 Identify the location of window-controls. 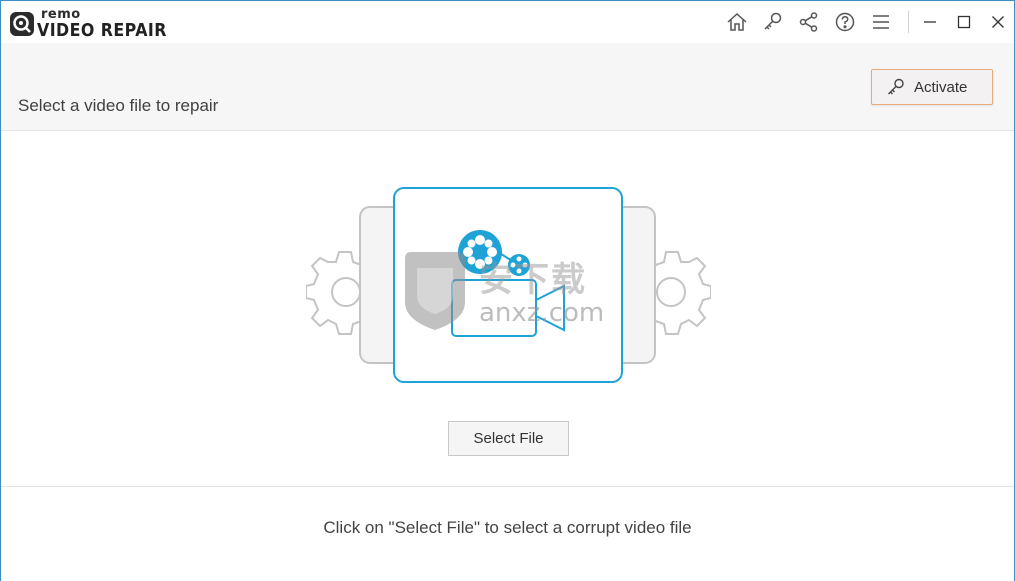
(964, 22).